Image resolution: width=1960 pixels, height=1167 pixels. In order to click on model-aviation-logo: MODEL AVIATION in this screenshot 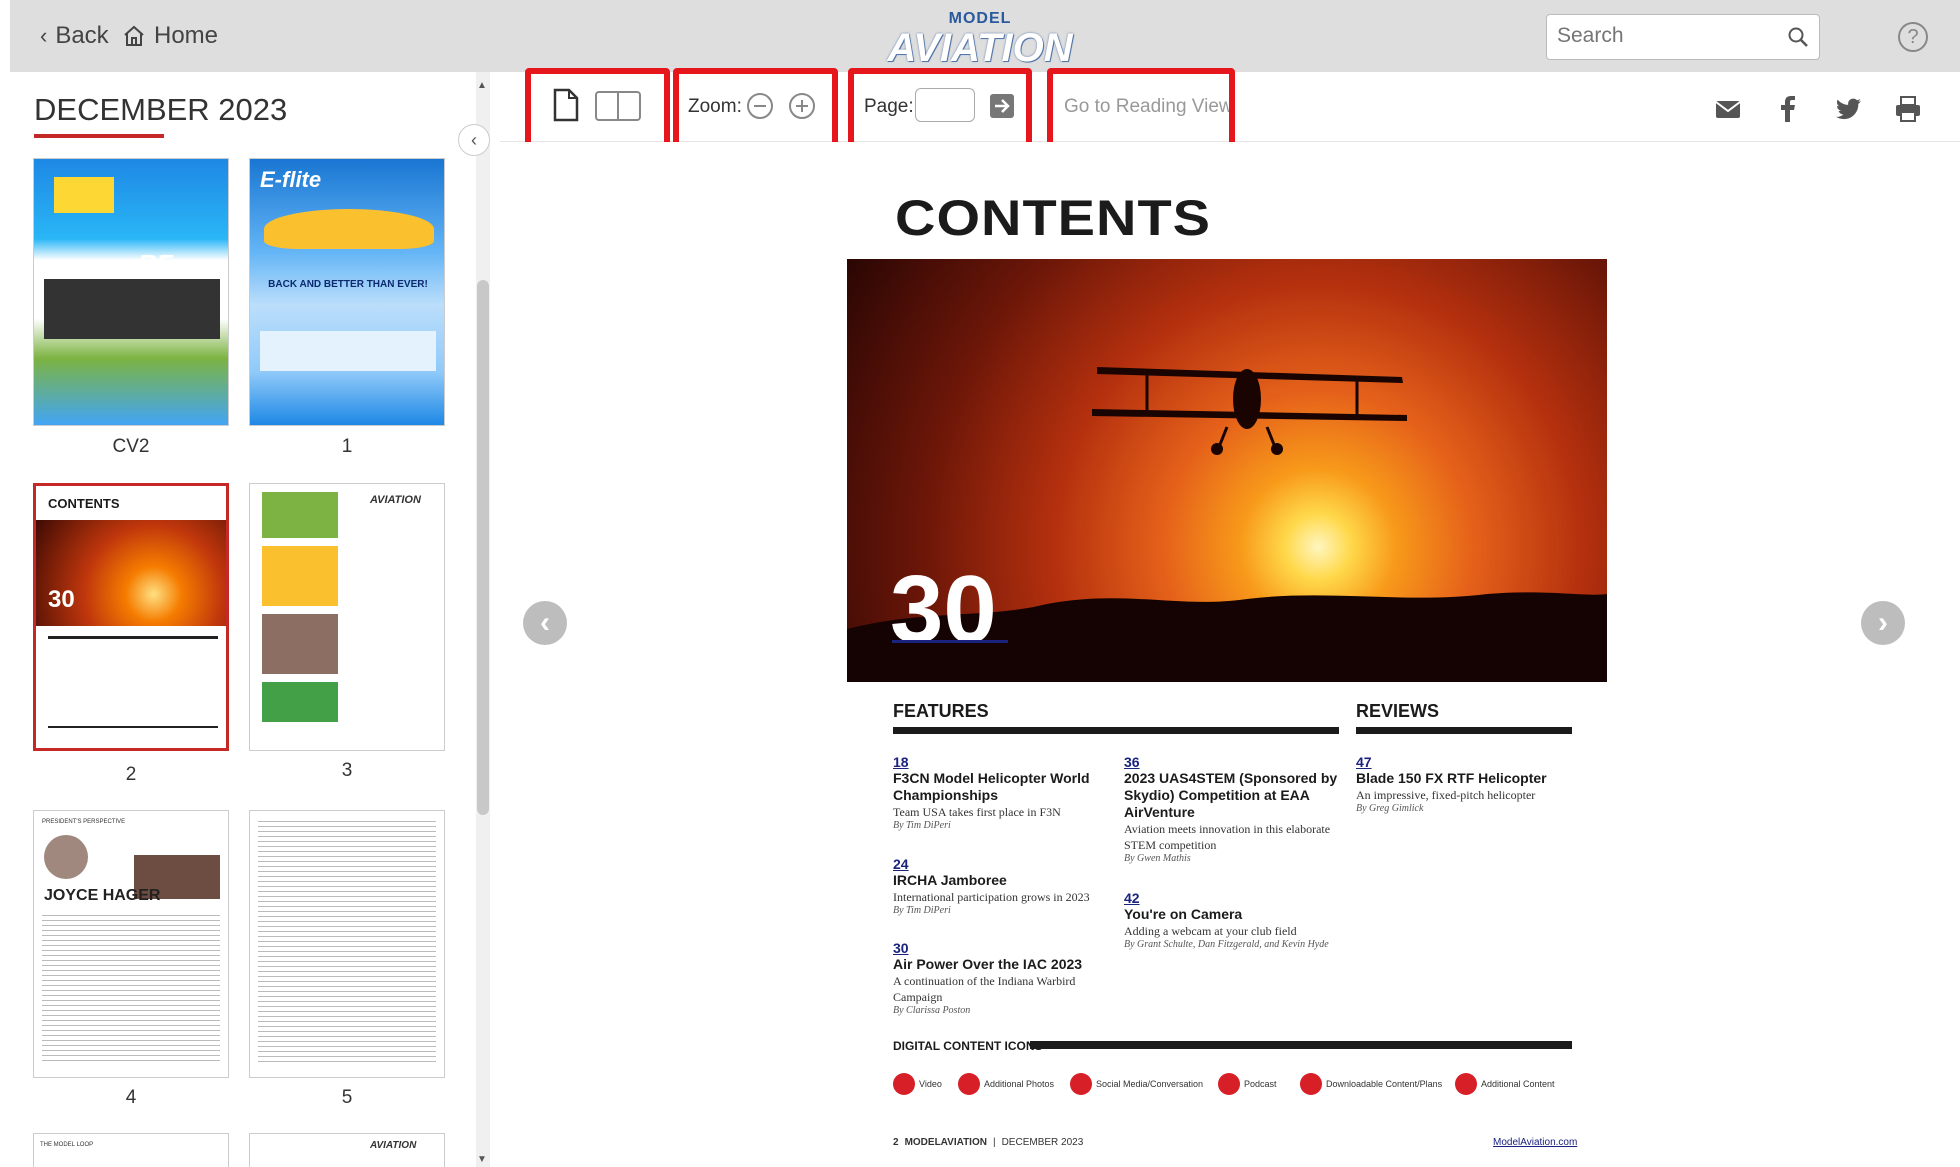, I will do `click(980, 40)`.